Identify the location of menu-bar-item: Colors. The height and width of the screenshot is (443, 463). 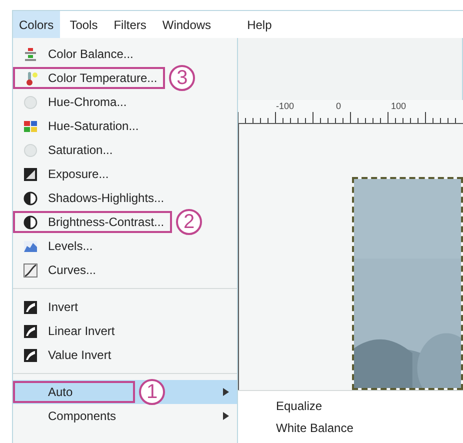
(36, 24).